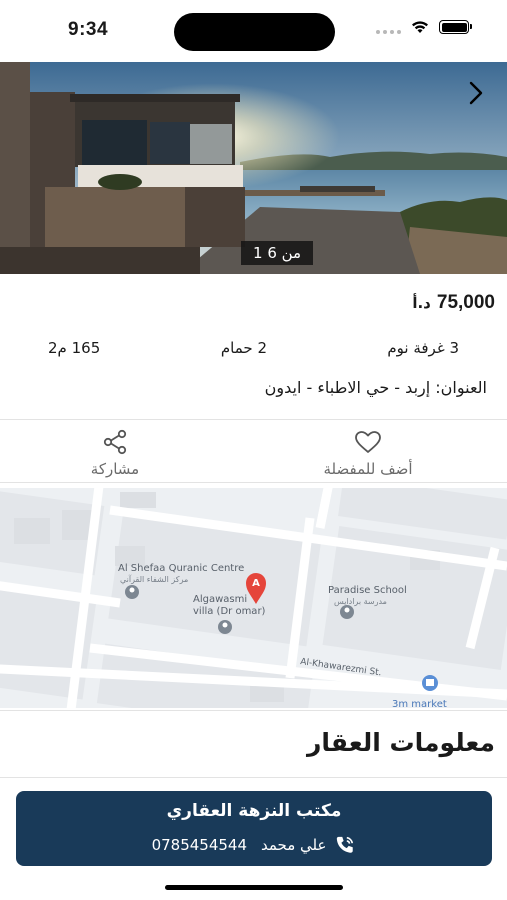  Describe the element at coordinates (420, 27) in the screenshot. I see `wifi-icon` at that location.